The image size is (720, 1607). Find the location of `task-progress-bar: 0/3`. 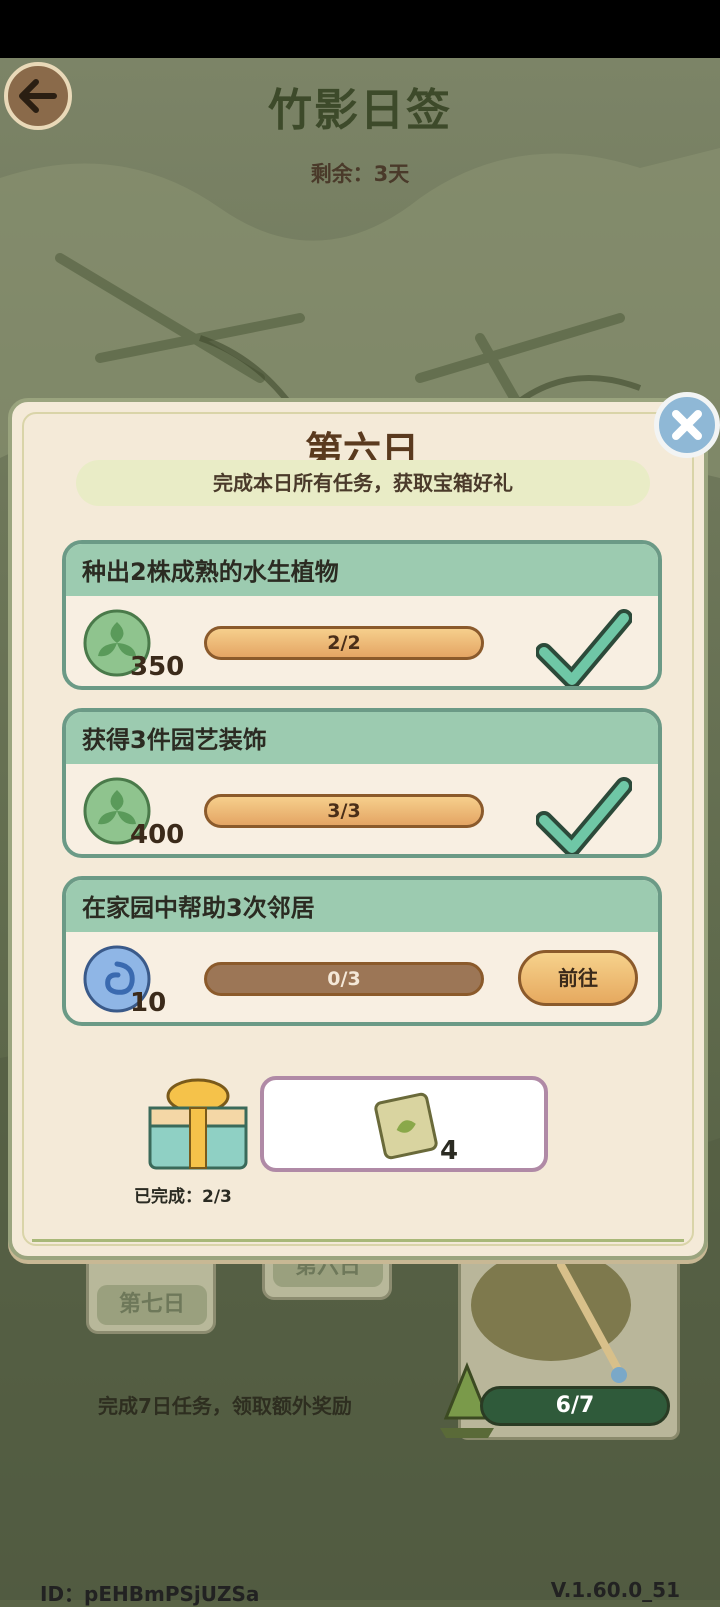

task-progress-bar: 0/3 is located at coordinates (344, 979).